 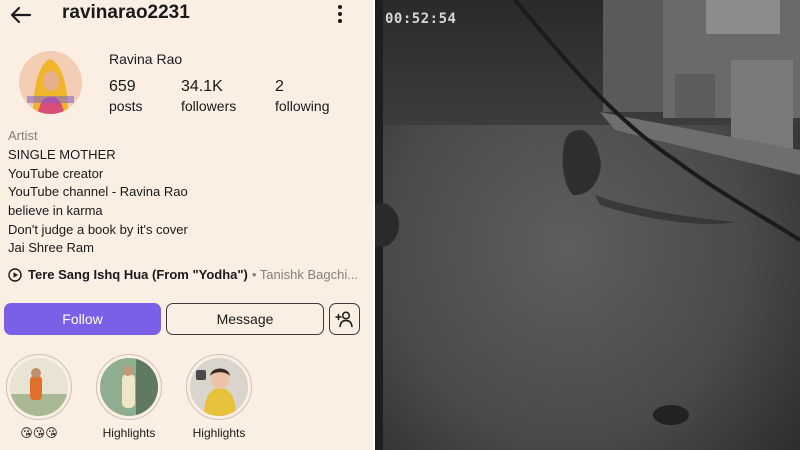 What do you see at coordinates (138, 274) in the screenshot?
I see `music-song-title: Tere Sang Ishq Hua (From "Yodha")` at bounding box center [138, 274].